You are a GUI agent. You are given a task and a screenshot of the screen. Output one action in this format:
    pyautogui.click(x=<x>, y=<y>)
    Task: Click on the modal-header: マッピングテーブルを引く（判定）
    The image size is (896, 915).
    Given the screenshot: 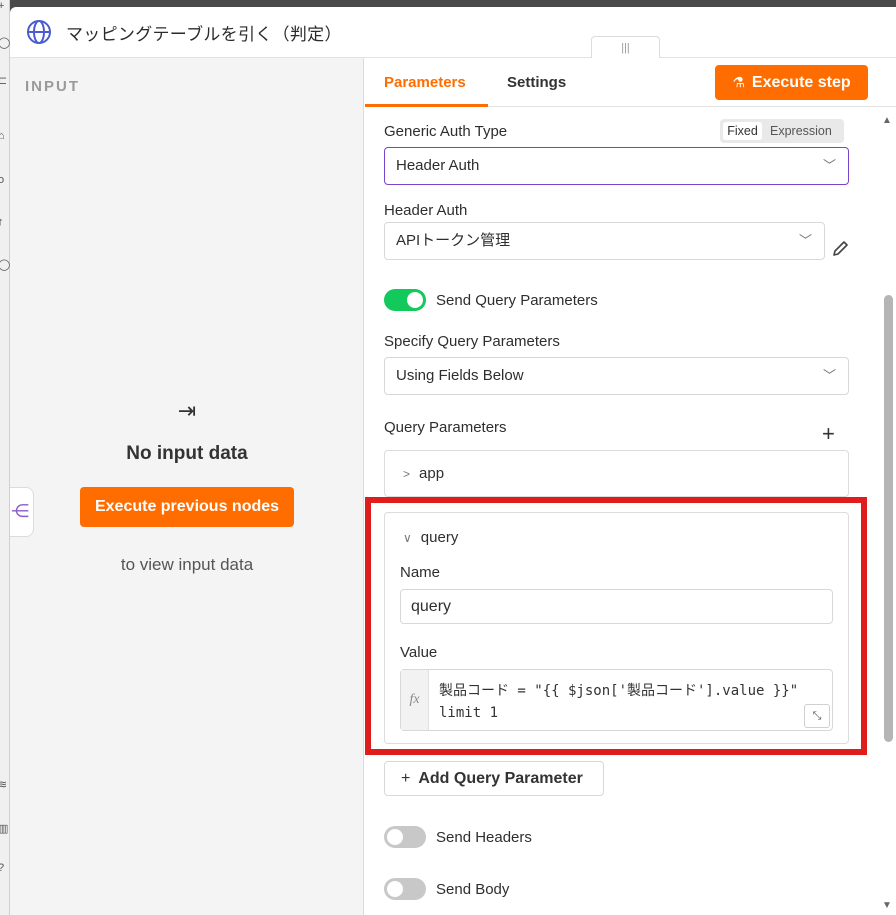 What is the action you would take?
    pyautogui.click(x=453, y=32)
    